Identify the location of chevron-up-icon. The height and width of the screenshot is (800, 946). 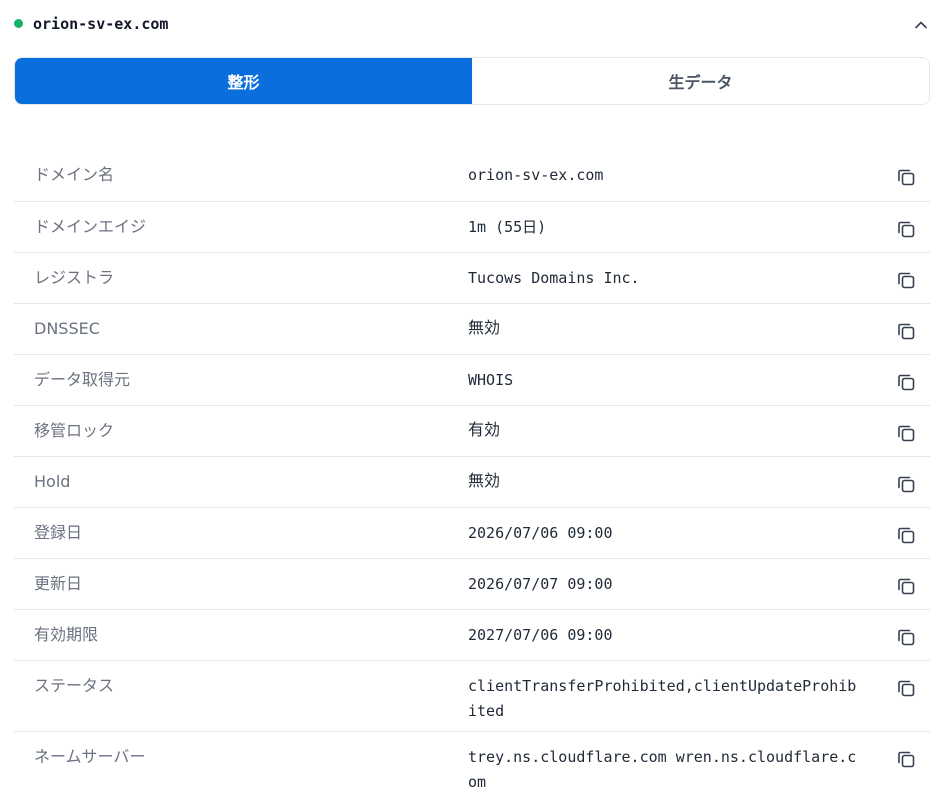
(921, 25).